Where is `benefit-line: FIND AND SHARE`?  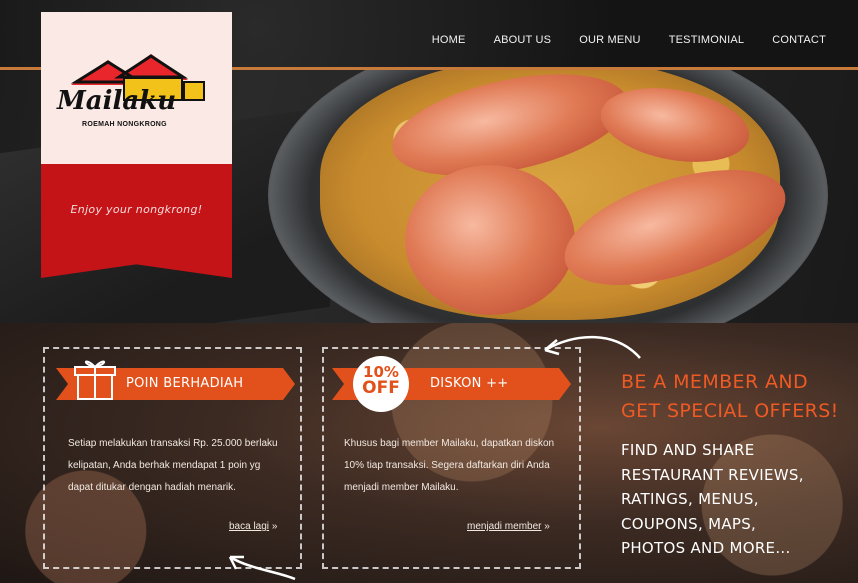 benefit-line: FIND AND SHARE is located at coordinates (688, 450).